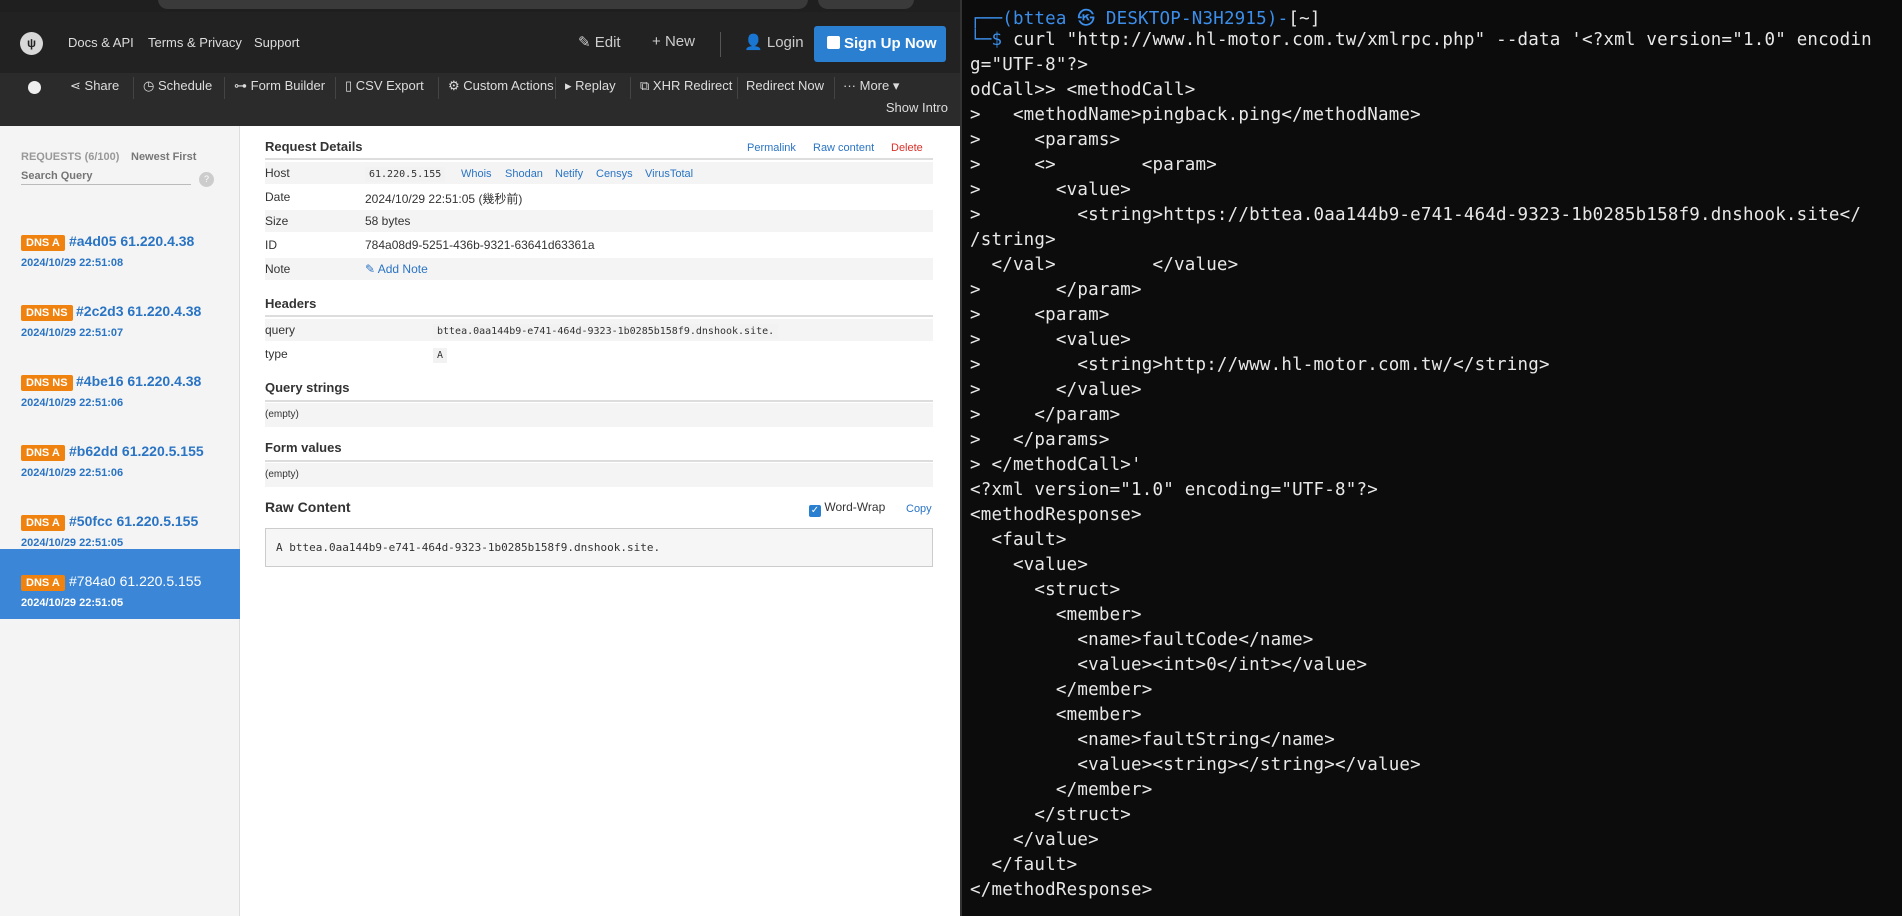 The image size is (1902, 916). What do you see at coordinates (1029, 65) in the screenshot?
I see `terminal-line: g="UTF-8"?>` at bounding box center [1029, 65].